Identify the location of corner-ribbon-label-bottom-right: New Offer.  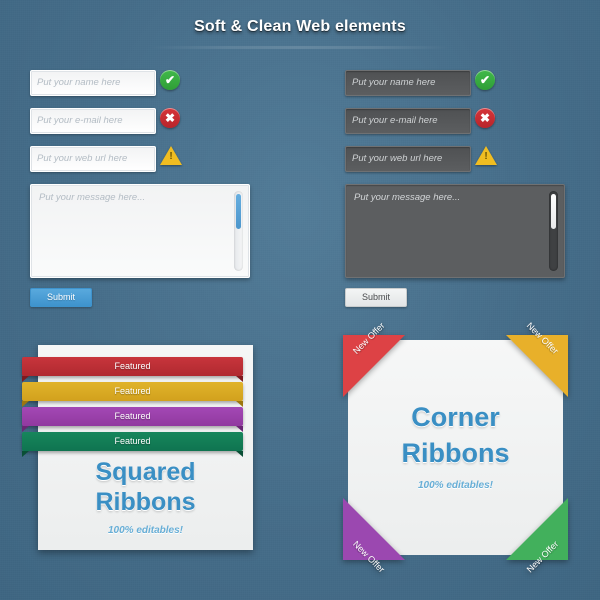
(542, 556).